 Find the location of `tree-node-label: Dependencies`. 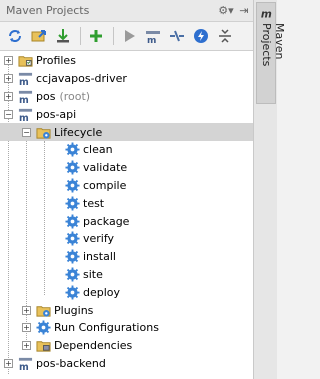

tree-node-label: Dependencies is located at coordinates (93, 346).